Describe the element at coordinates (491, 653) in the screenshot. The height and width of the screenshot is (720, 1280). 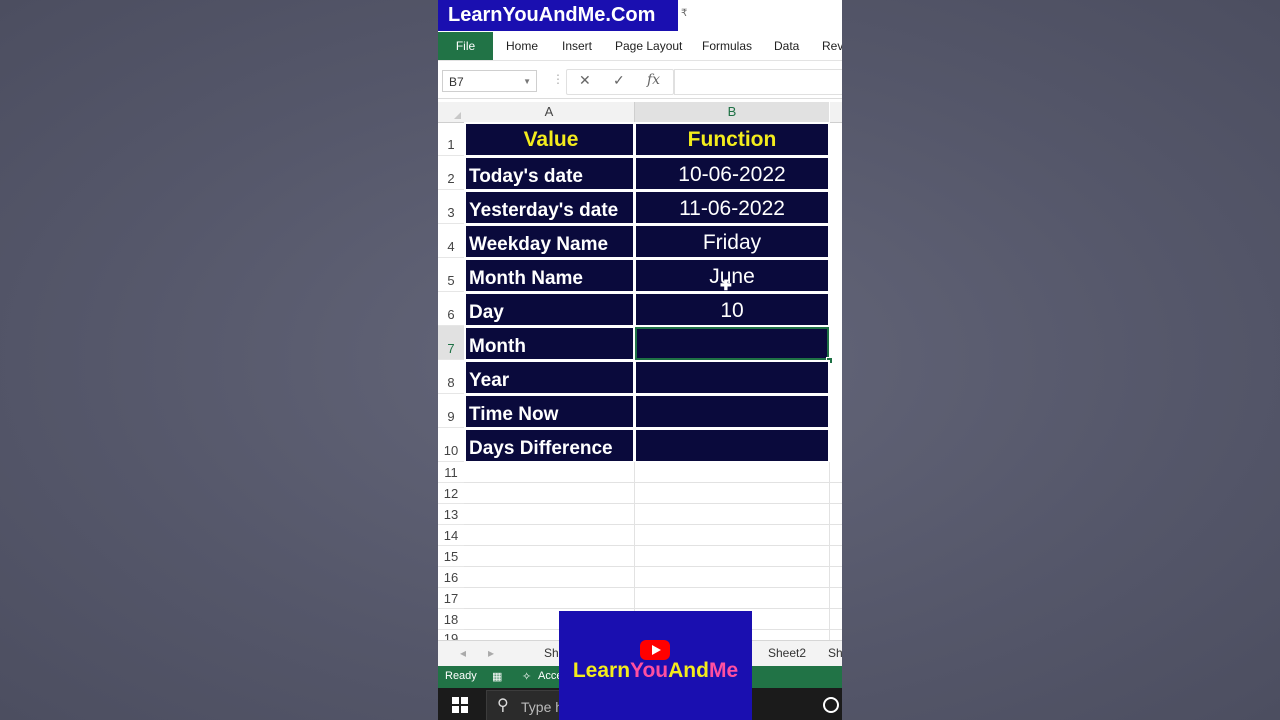
I see `scroll-right-icon: ▸` at that location.